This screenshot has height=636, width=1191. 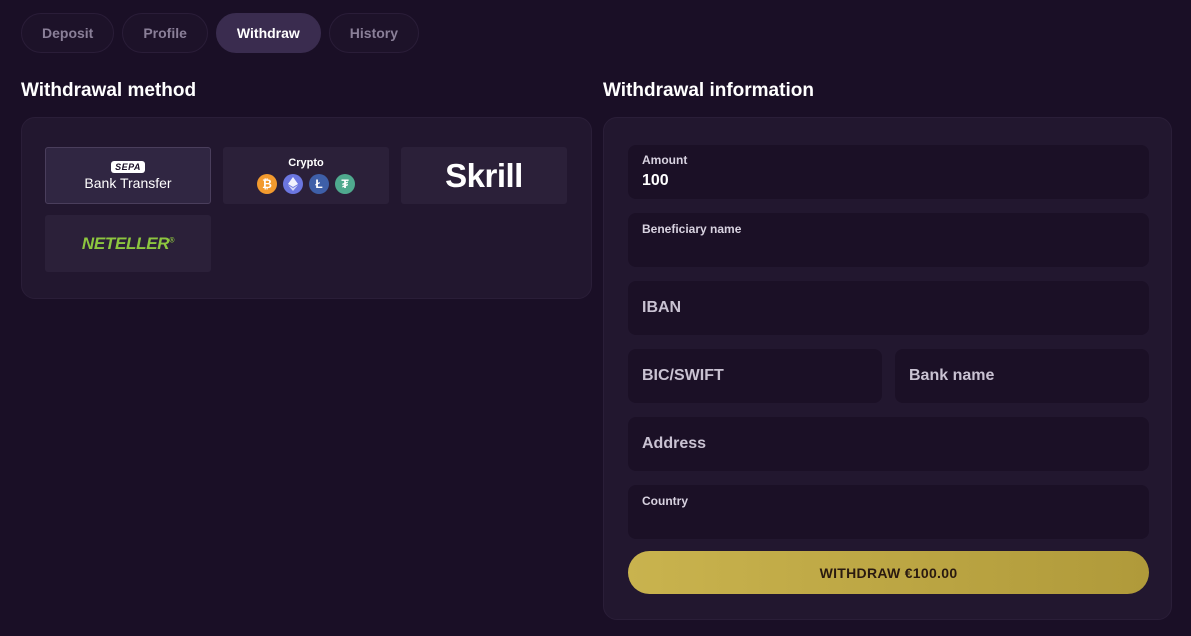 I want to click on iban-placeholder: IBAN, so click(x=662, y=307).